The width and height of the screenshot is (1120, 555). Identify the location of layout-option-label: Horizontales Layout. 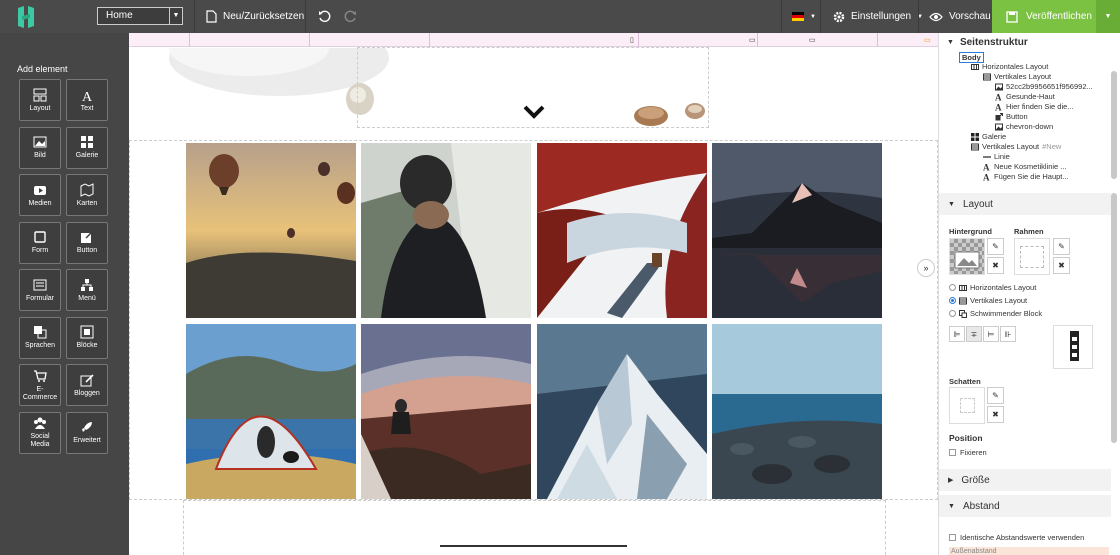
(1003, 287).